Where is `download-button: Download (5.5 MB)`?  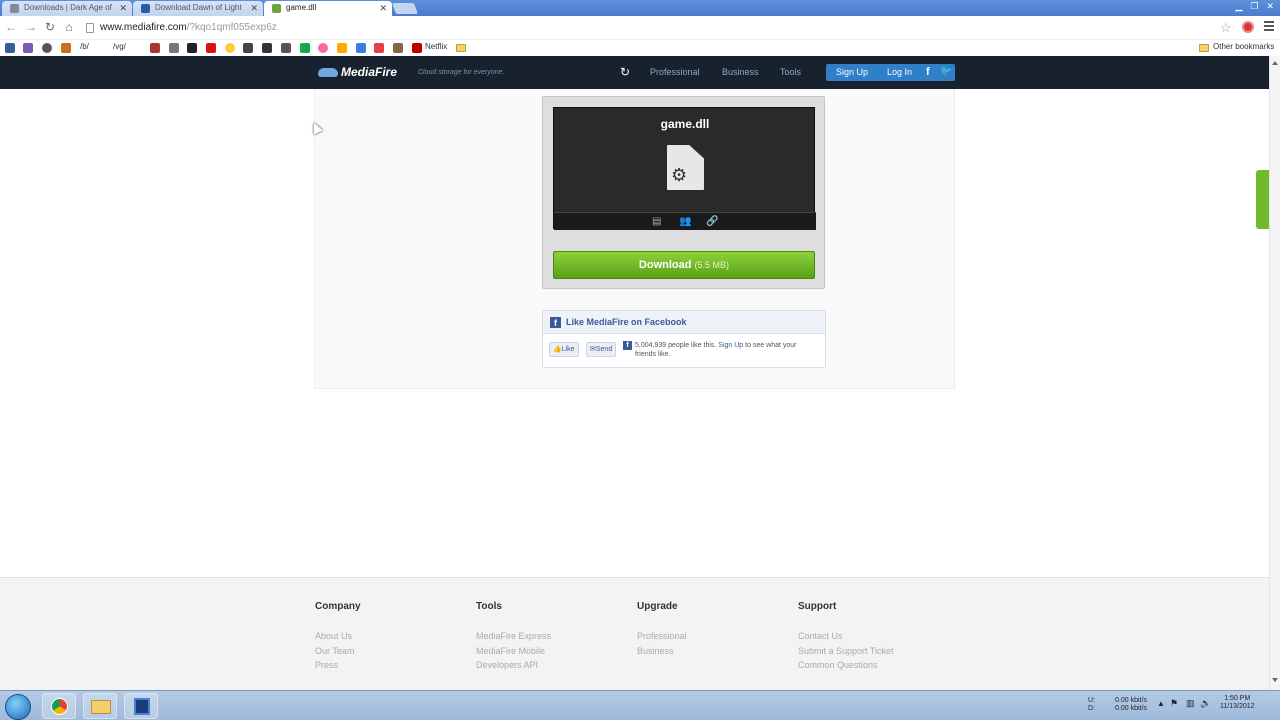
download-button: Download (5.5 MB) is located at coordinates (684, 265).